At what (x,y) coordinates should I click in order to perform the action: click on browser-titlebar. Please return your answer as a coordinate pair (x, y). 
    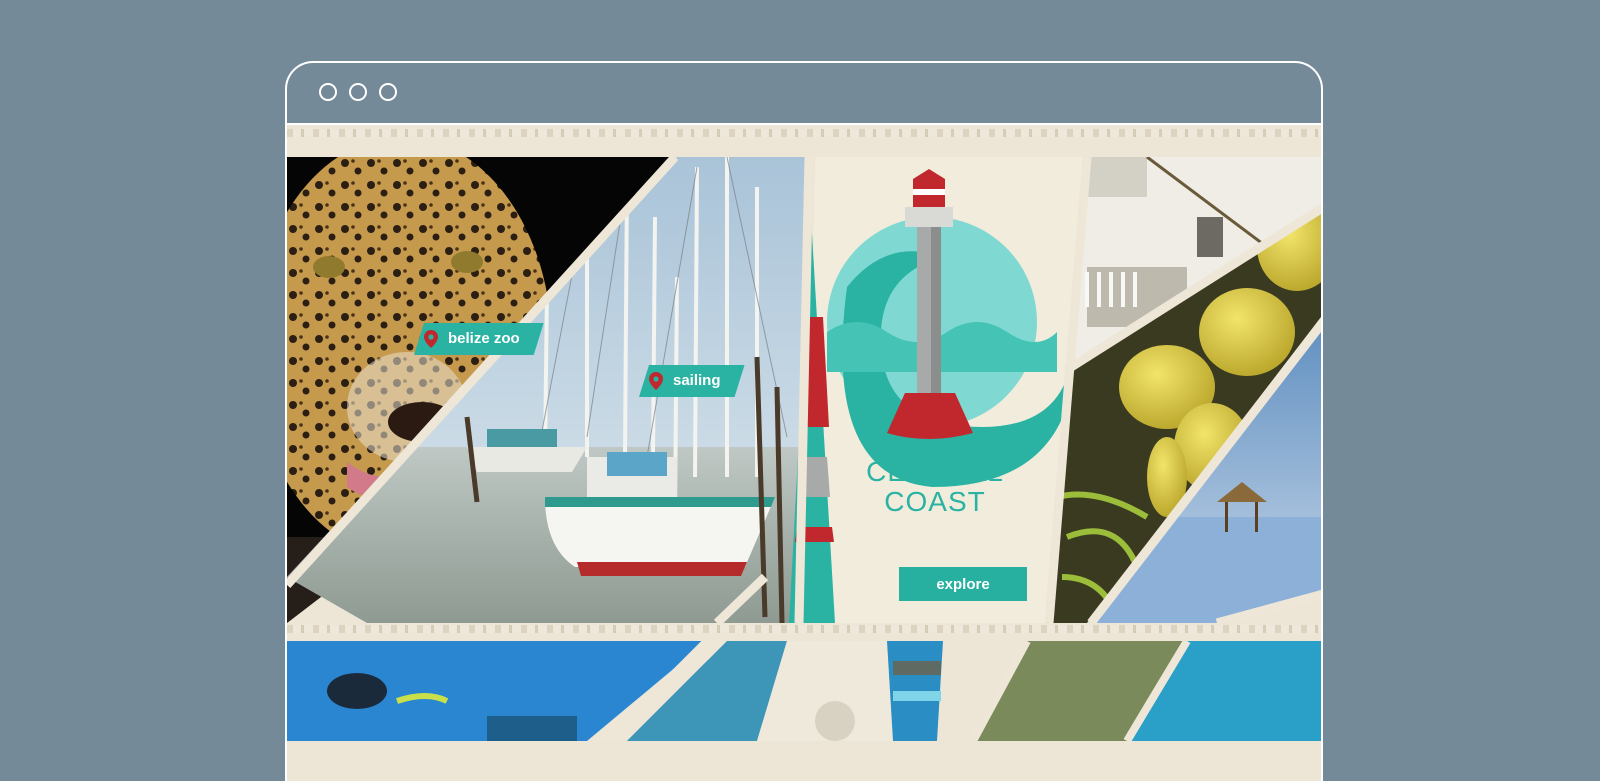
    Looking at the image, I should click on (804, 94).